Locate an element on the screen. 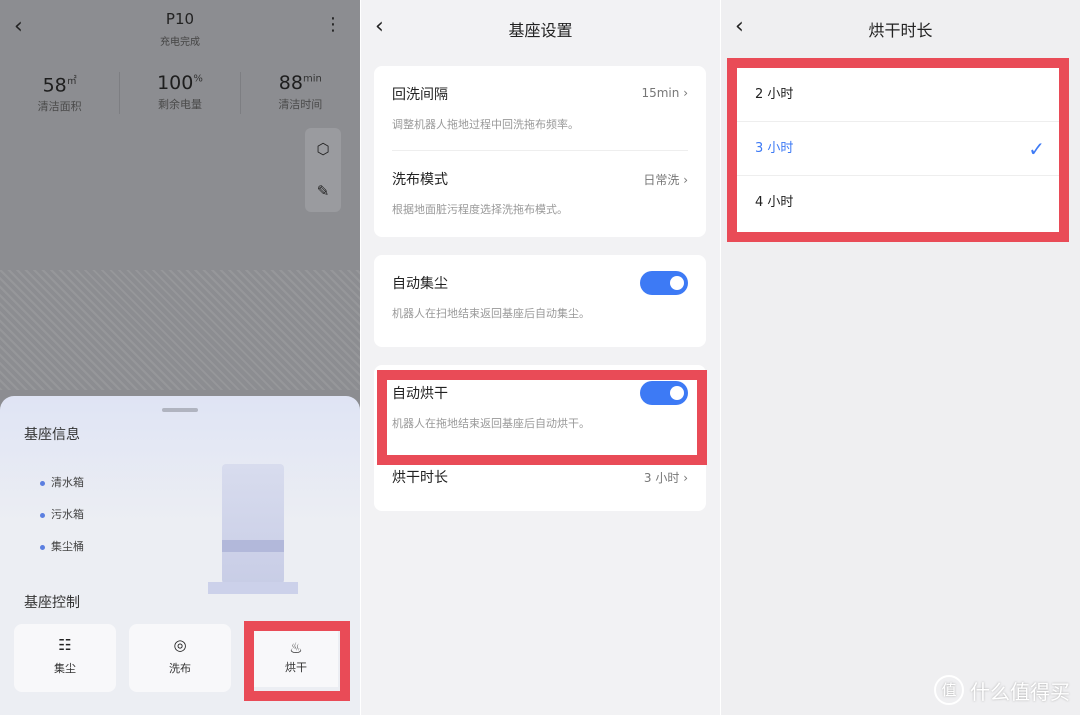 This screenshot has width=1080, height=715. info-item: 清水箱 is located at coordinates (62, 482).